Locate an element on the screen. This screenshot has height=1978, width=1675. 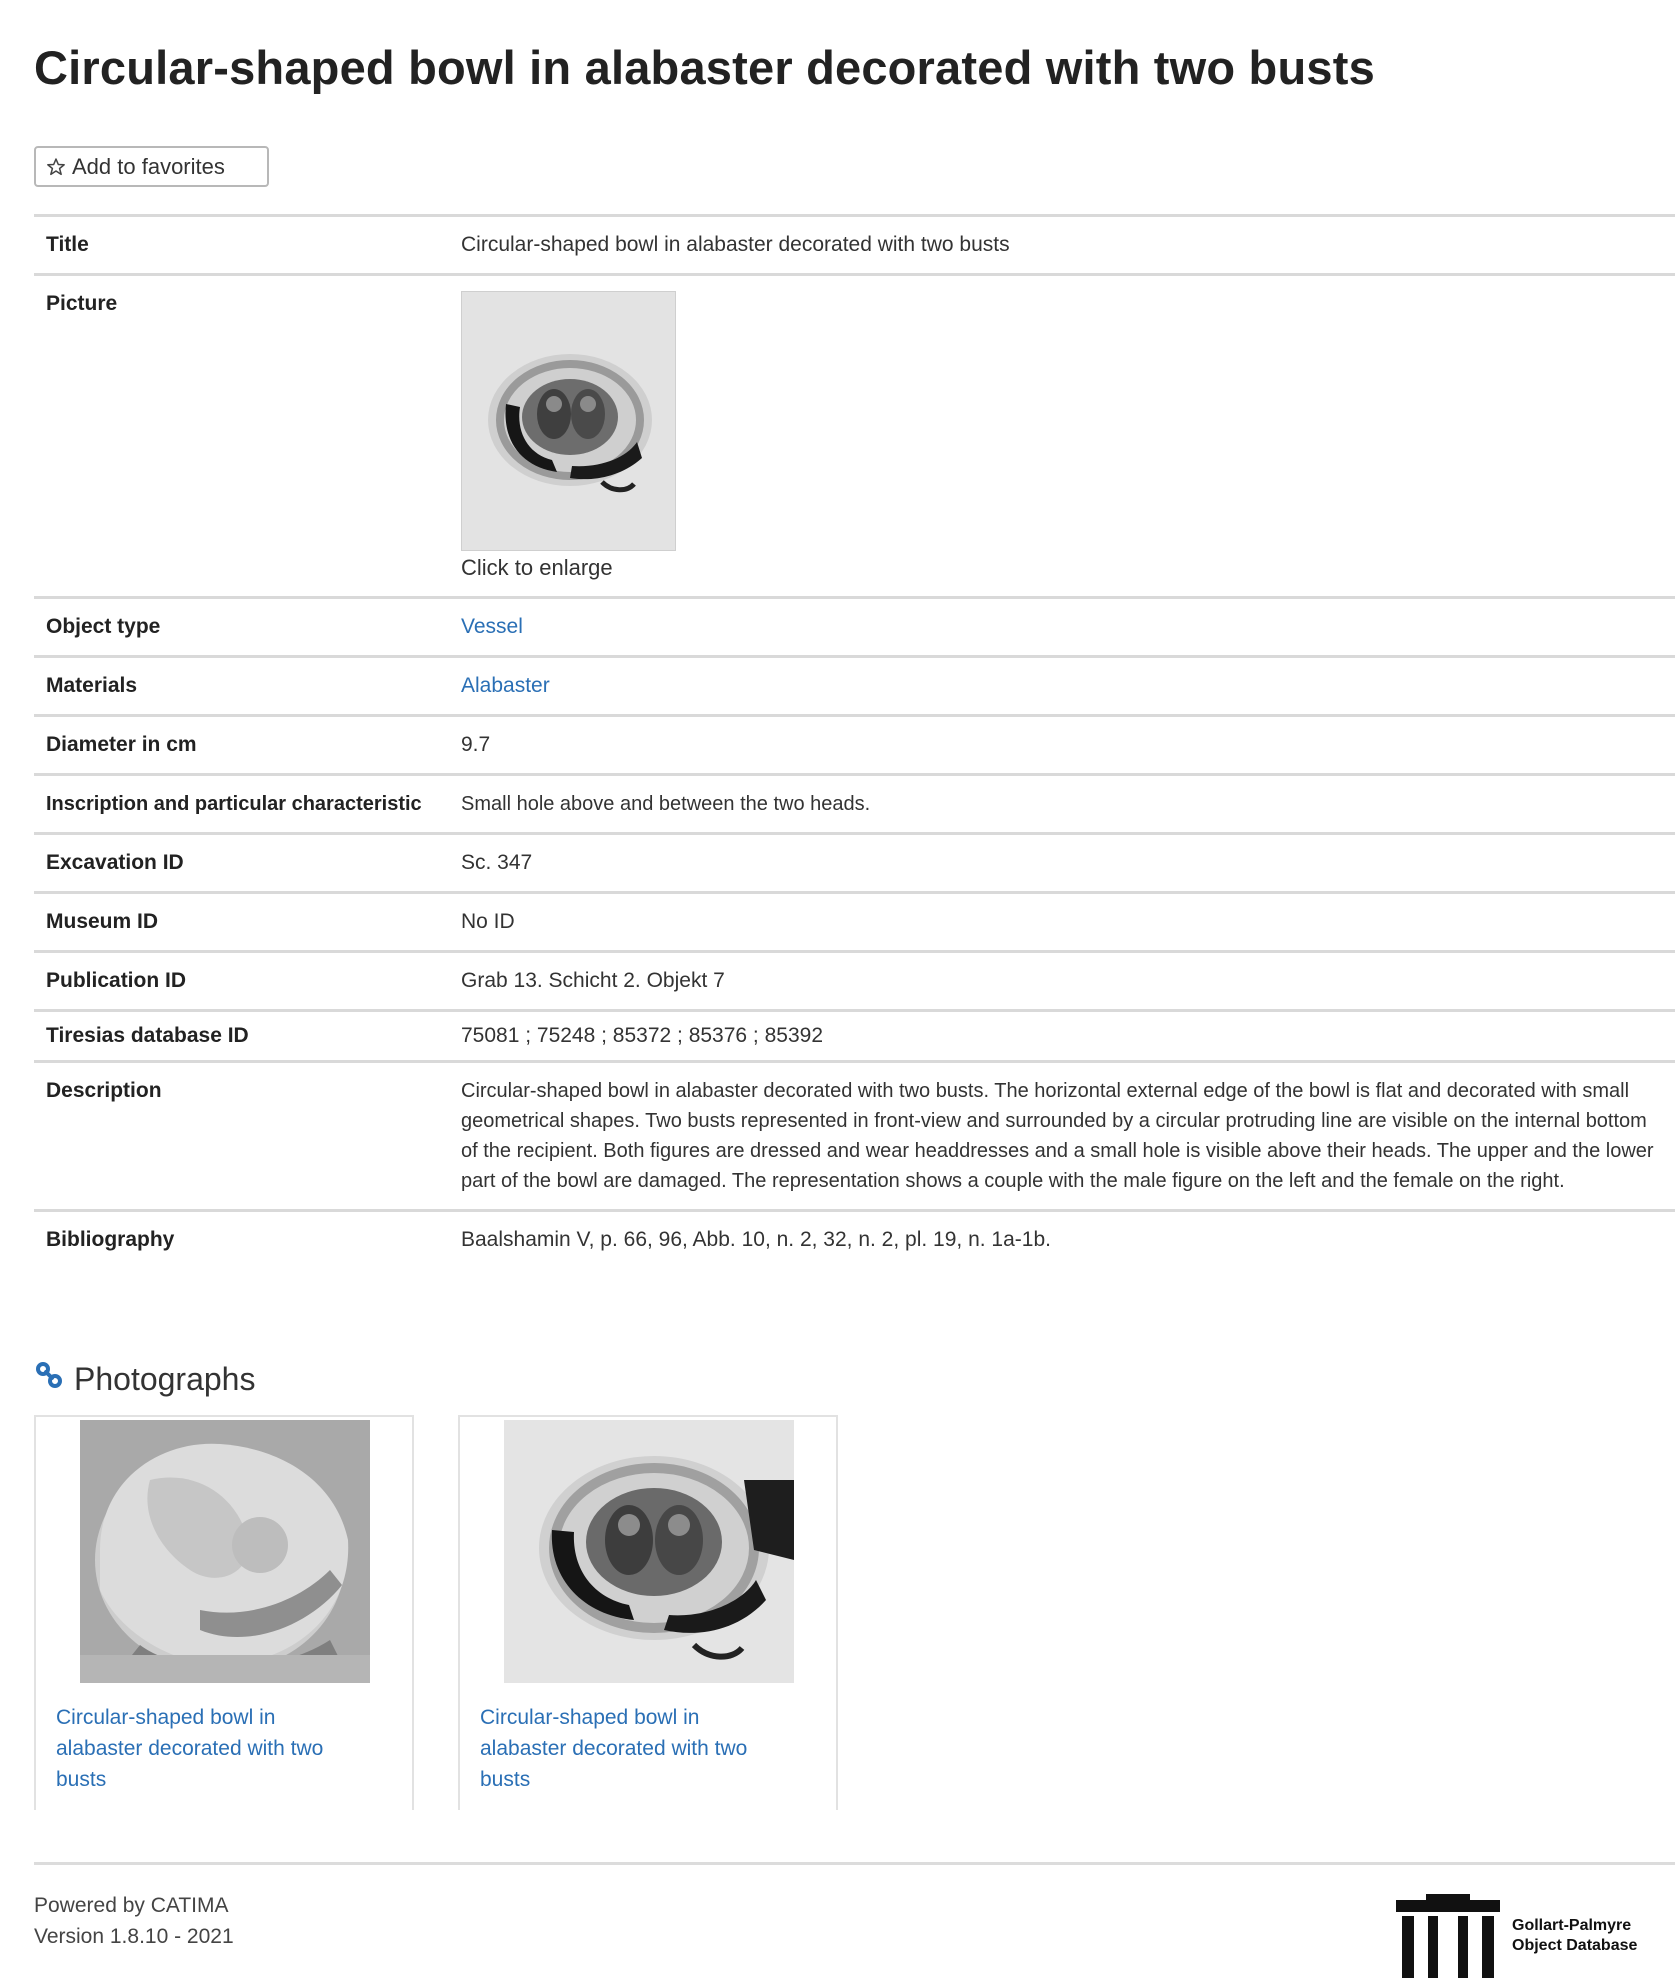
attribute-row-museum-id: Museum ID No ID is located at coordinates (854, 921).